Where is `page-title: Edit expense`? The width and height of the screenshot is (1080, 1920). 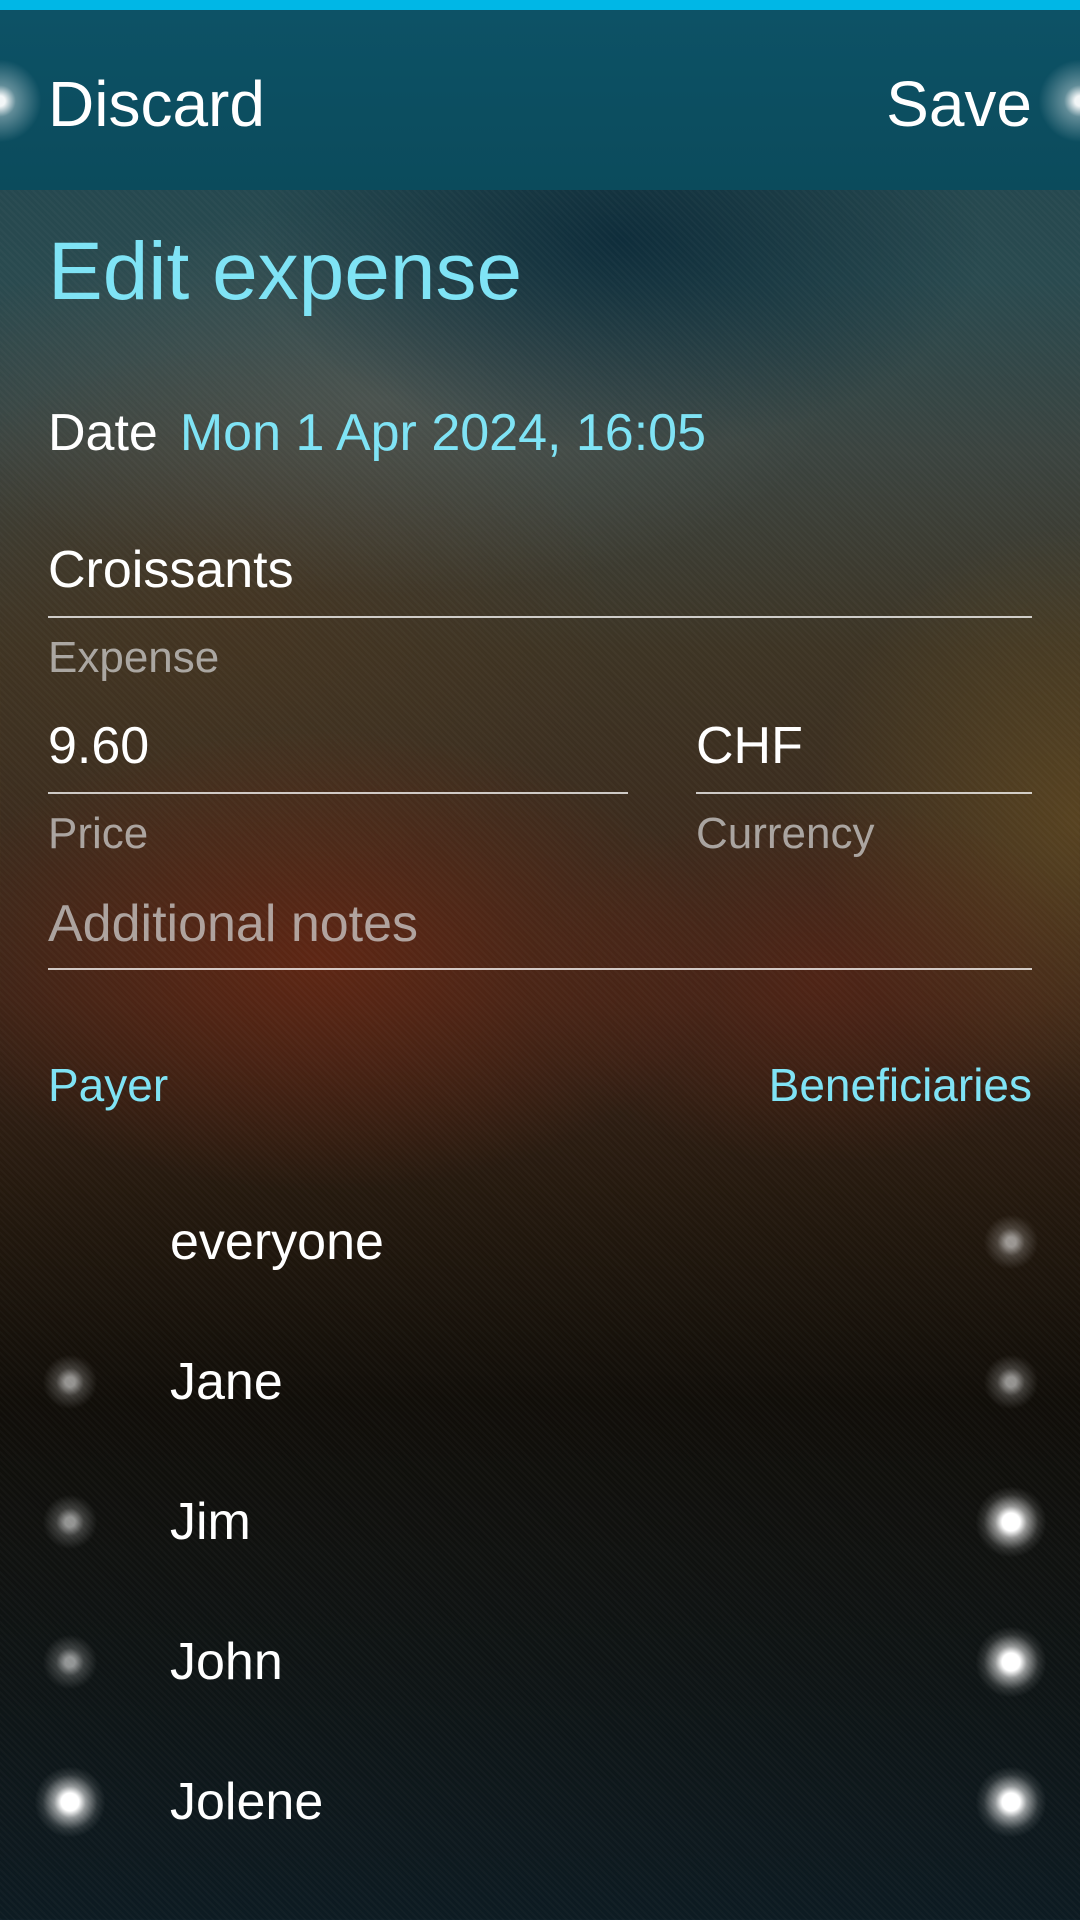 page-title: Edit expense is located at coordinates (285, 271).